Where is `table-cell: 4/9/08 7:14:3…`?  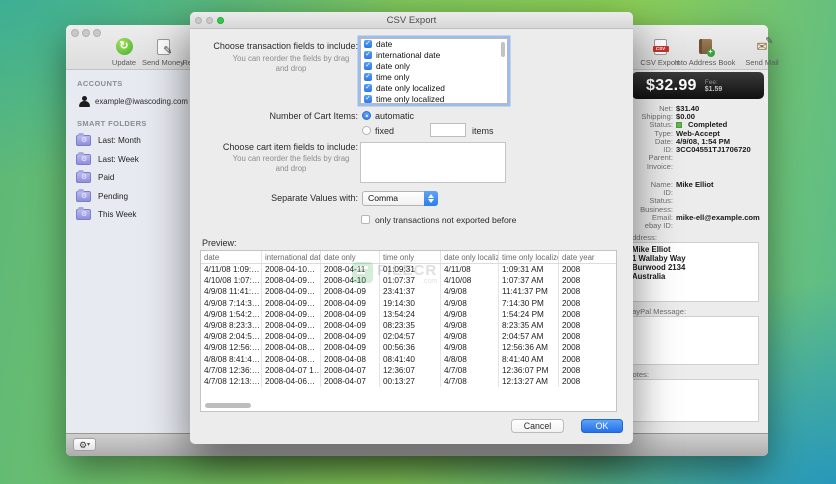 table-cell: 4/9/08 7:14:3… is located at coordinates (231, 303).